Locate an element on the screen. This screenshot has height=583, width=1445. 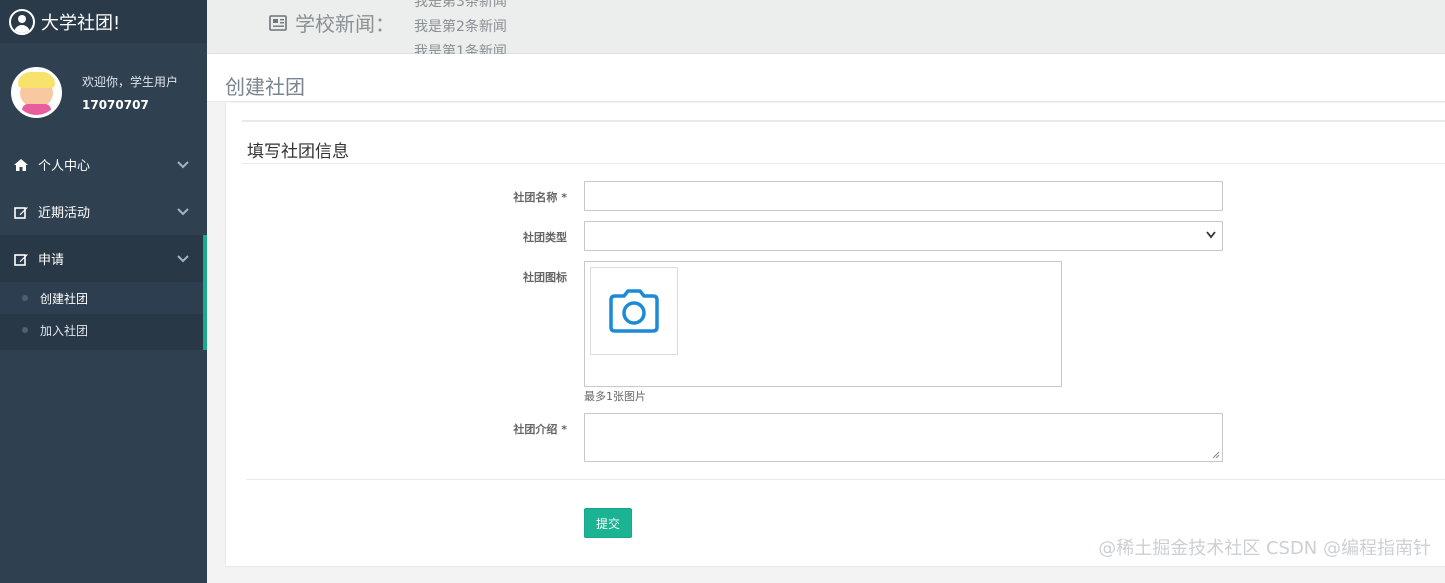
submenu-create-club: 创建社团 is located at coordinates (101, 298).